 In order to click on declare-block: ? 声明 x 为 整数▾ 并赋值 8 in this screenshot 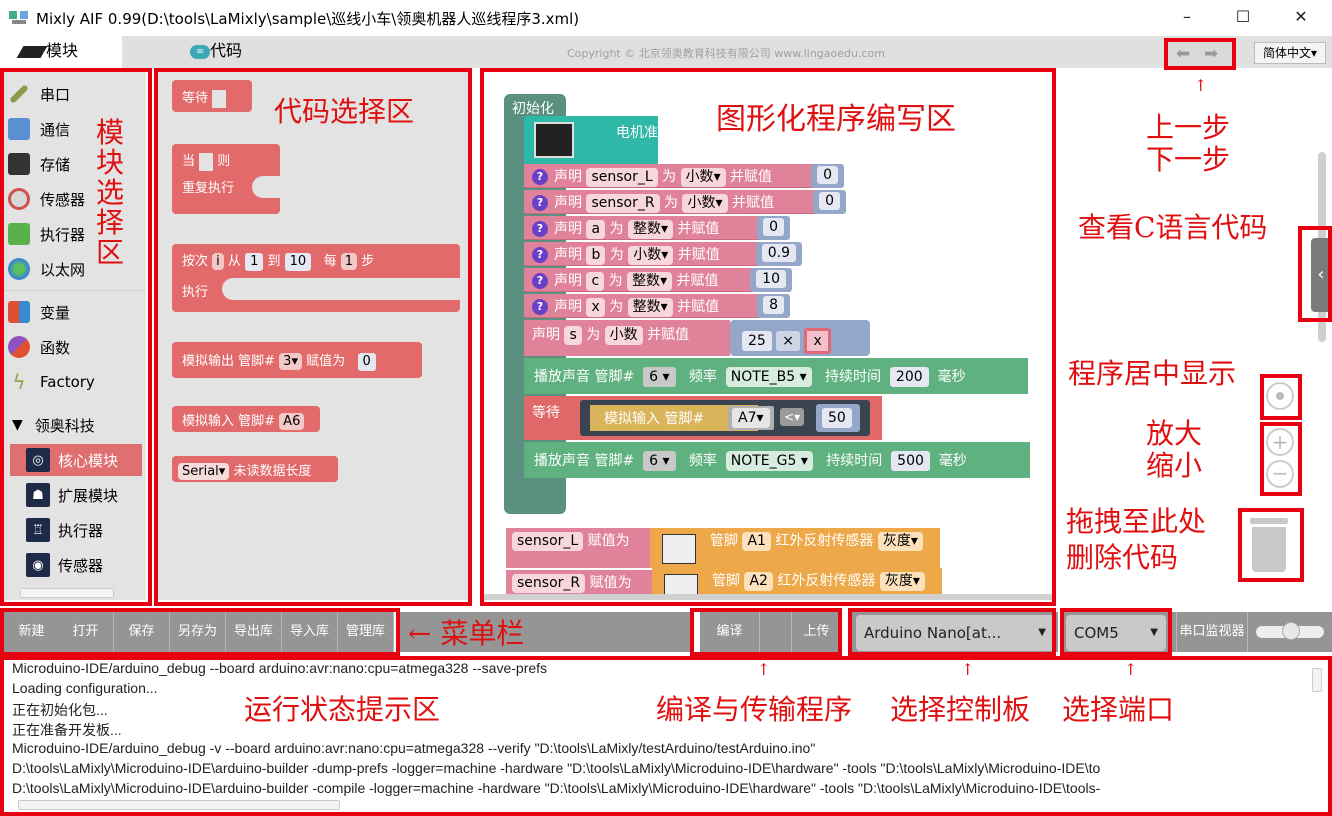, I will do `click(657, 306)`.